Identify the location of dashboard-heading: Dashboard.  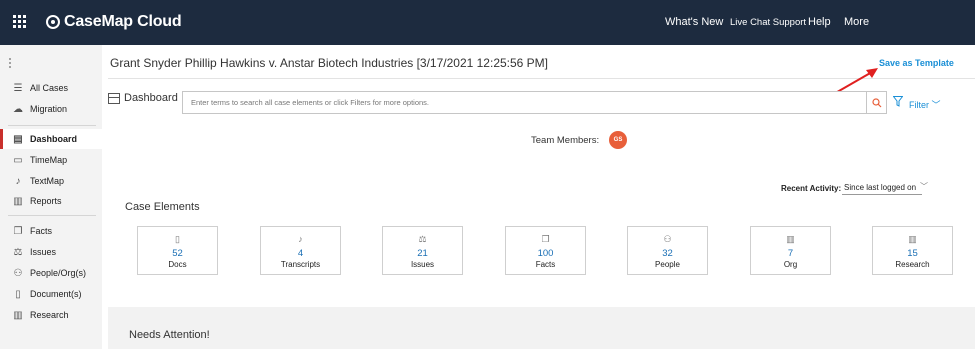
(143, 98).